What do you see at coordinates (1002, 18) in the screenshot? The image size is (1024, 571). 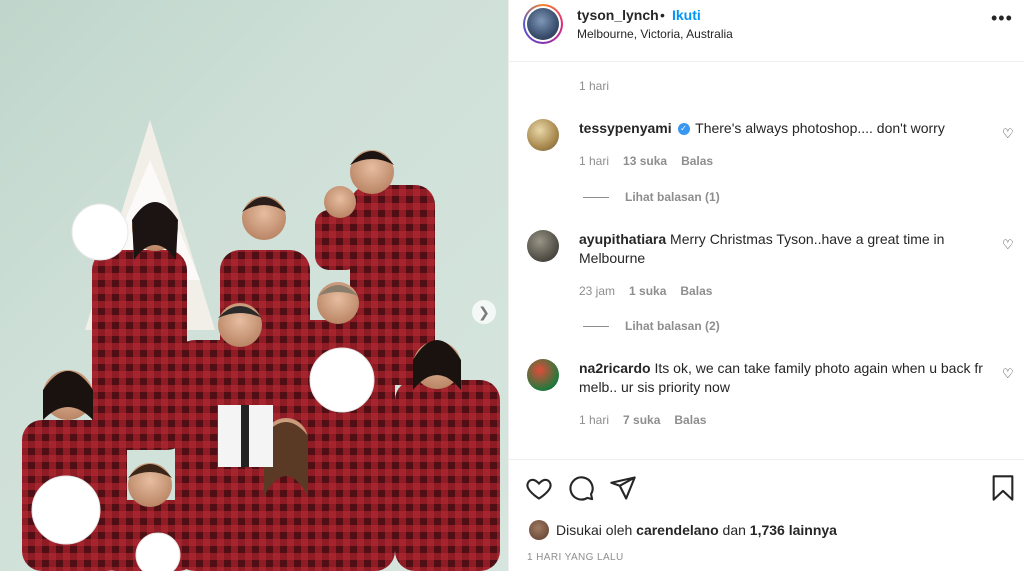 I see `more-options-icon: •••` at bounding box center [1002, 18].